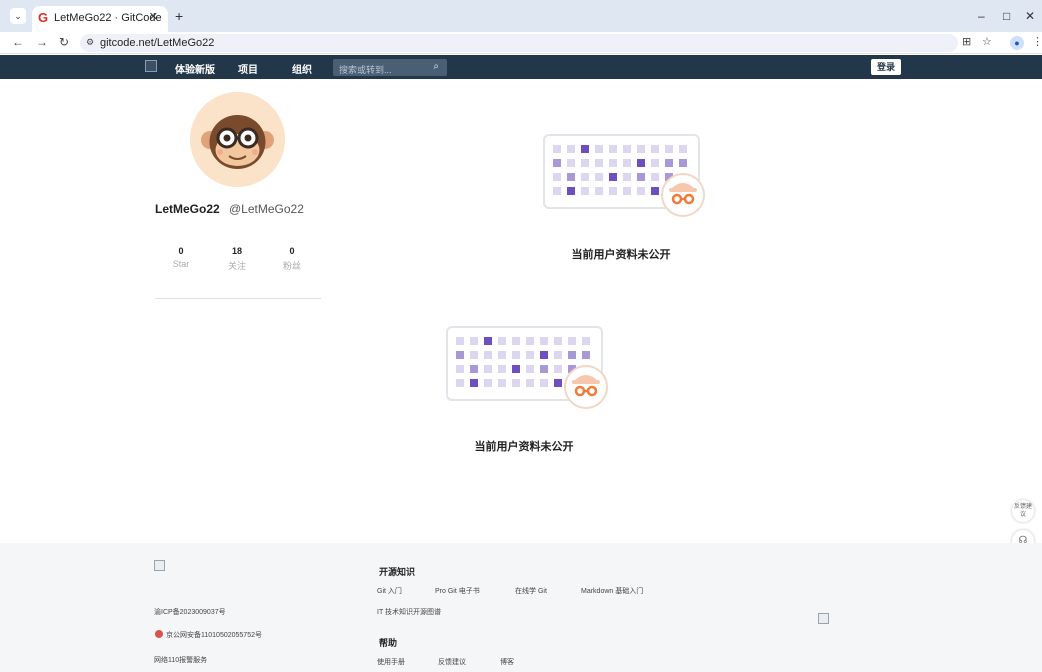 Image resolution: width=1042 pixels, height=672 pixels. I want to click on tab-close-icon: ✕, so click(153, 16).